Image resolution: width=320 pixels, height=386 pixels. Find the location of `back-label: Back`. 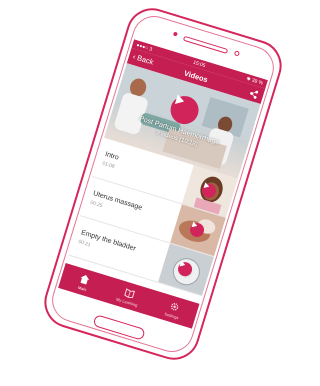

back-label: Back is located at coordinates (145, 60).